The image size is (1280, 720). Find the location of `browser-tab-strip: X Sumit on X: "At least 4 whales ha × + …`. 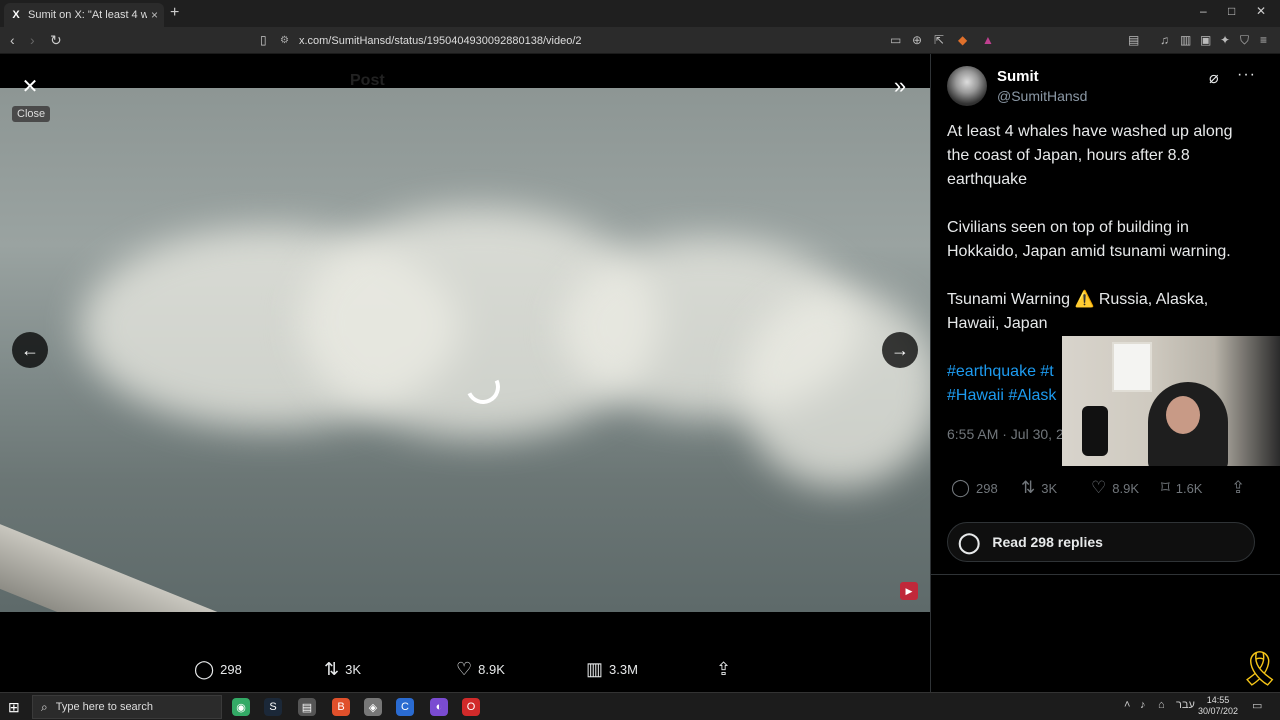

browser-tab-strip: X Sumit on X: "At least 4 whales ha × + … is located at coordinates (640, 13).